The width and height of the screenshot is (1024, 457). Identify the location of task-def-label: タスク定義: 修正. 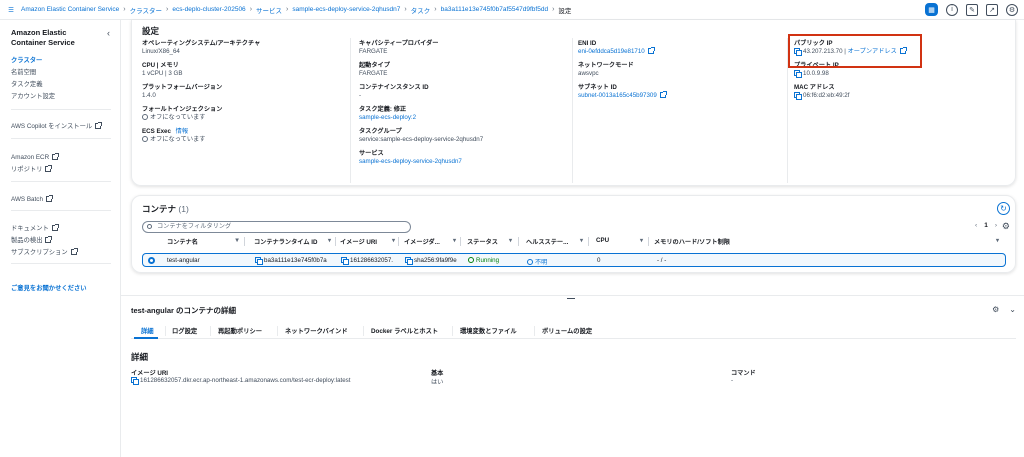
(383, 109).